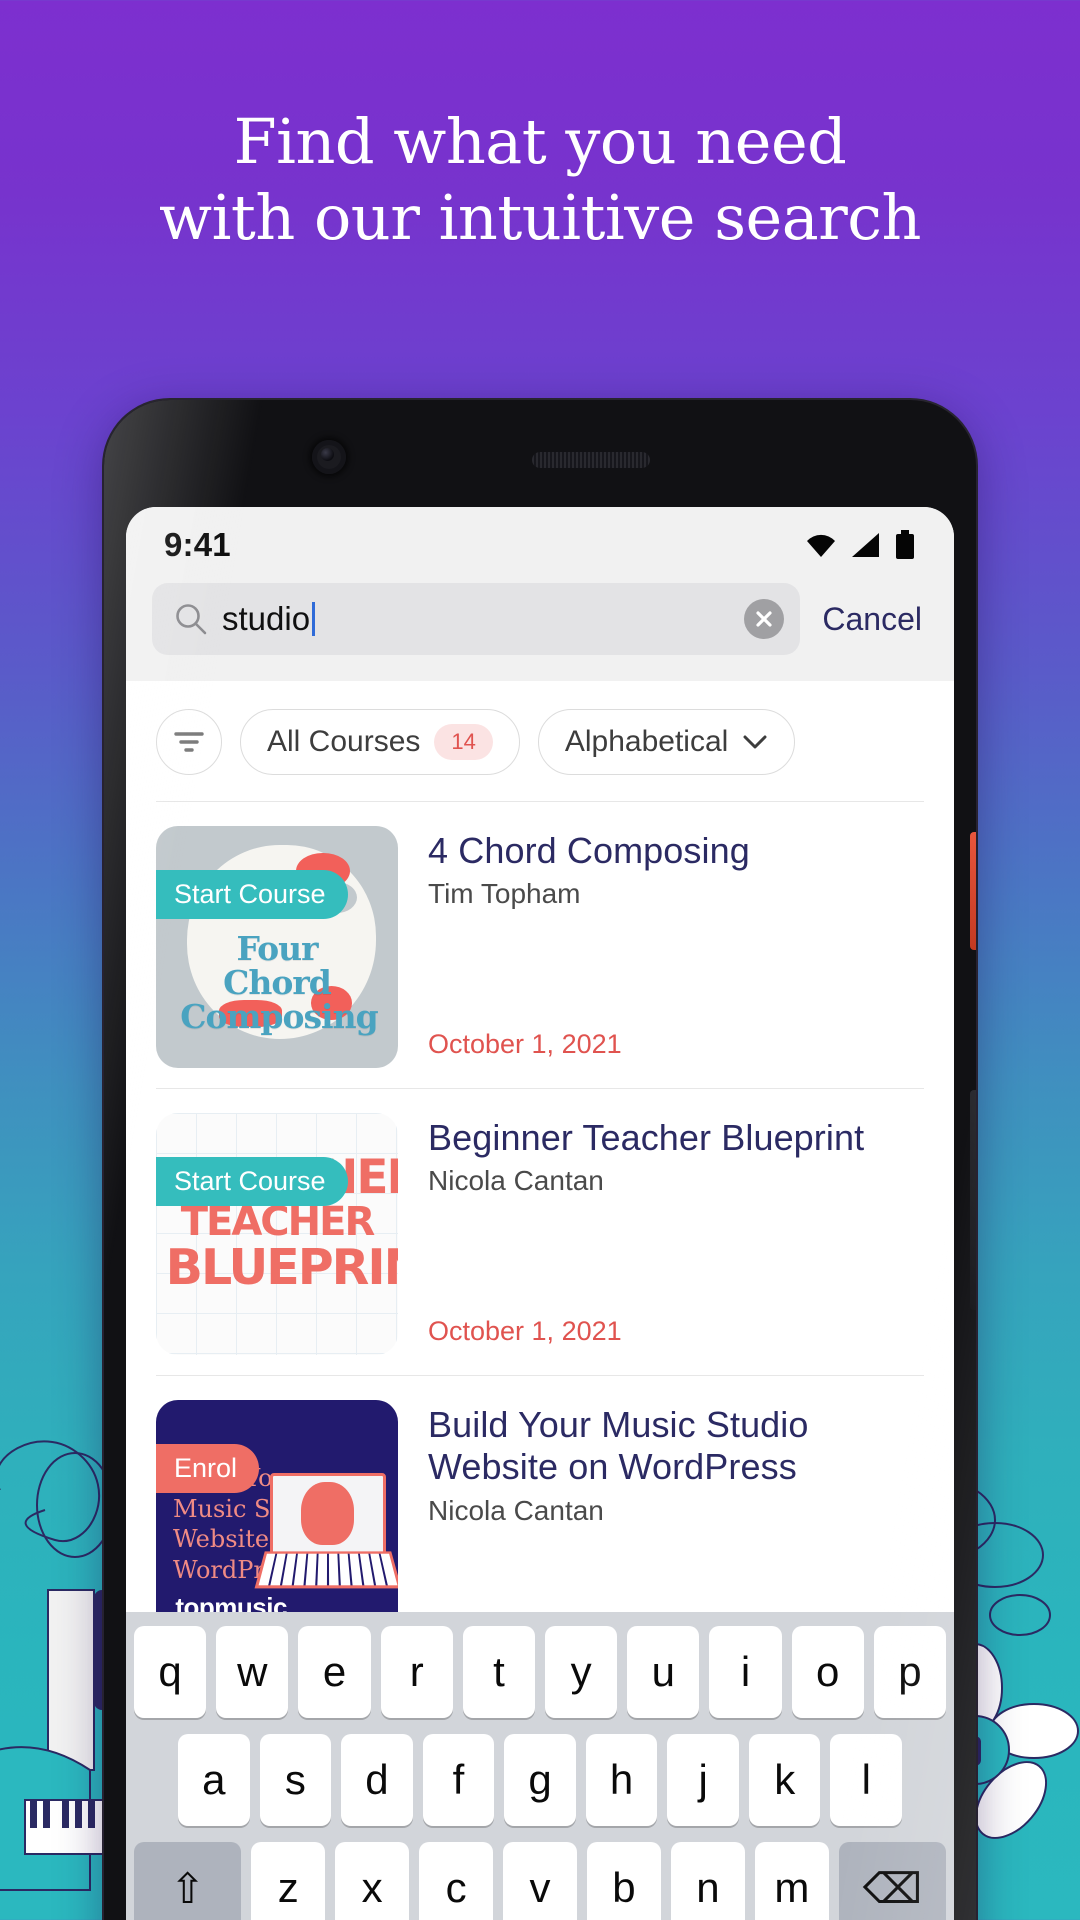 The height and width of the screenshot is (1920, 1080). I want to click on status-bar: 9:41, so click(540, 545).